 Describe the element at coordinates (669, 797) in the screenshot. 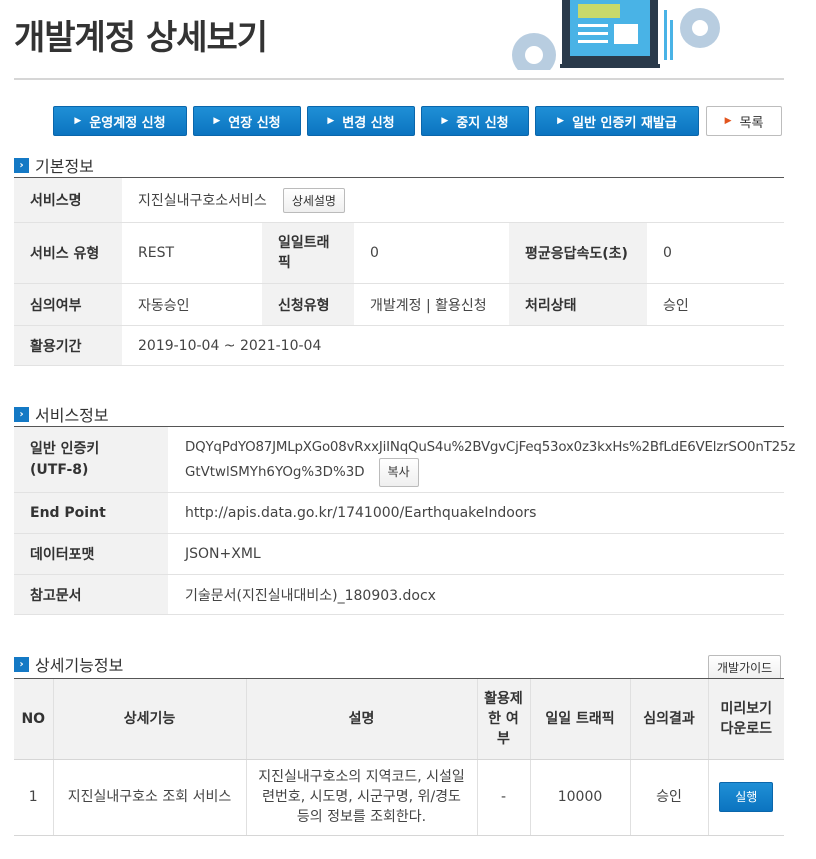

I see `row-review-result: 승인` at that location.